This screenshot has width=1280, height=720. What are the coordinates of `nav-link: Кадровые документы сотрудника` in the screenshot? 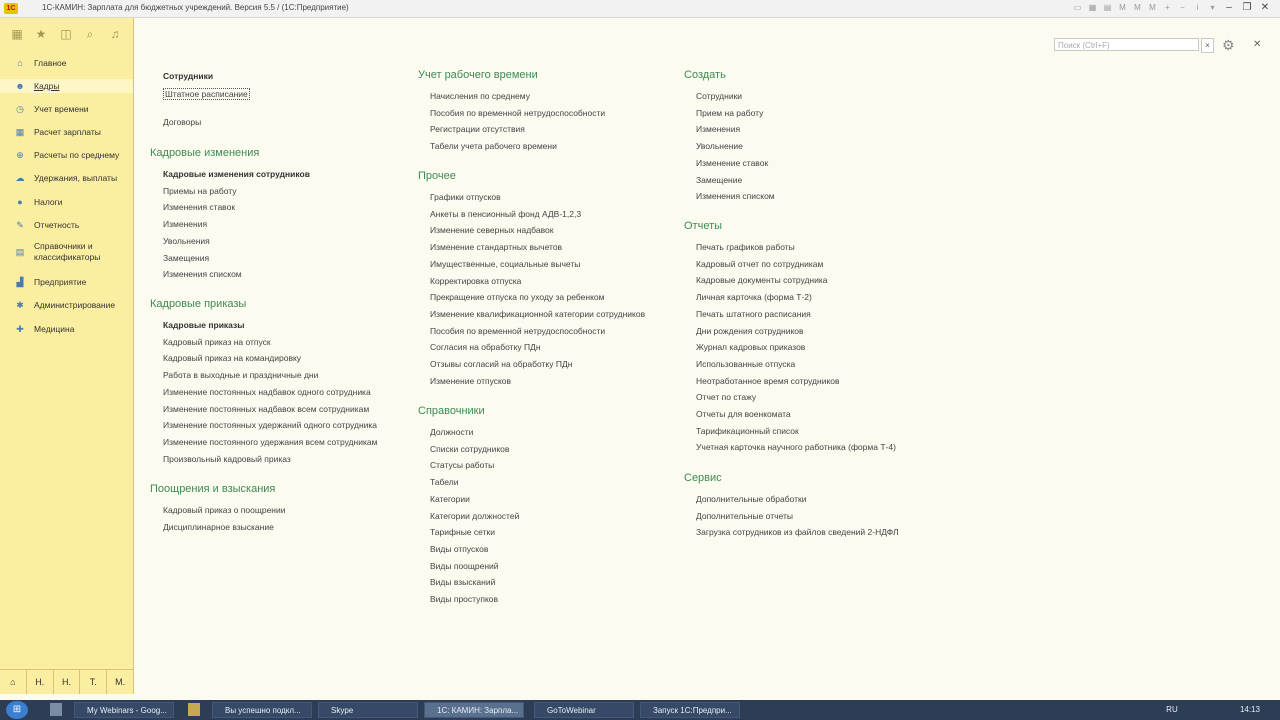 It's located at (762, 280).